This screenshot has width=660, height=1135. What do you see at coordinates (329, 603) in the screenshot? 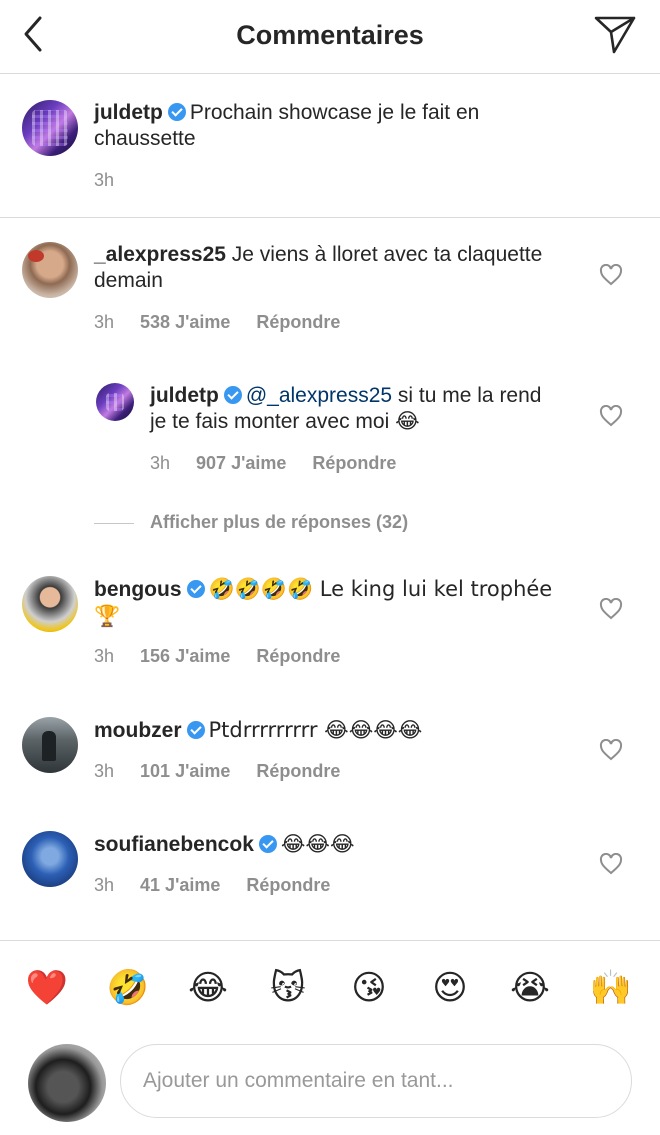
I see `comment-text: bengous 🤣🤣🤣🤣 Le king lui kel trophée 🏆` at bounding box center [329, 603].